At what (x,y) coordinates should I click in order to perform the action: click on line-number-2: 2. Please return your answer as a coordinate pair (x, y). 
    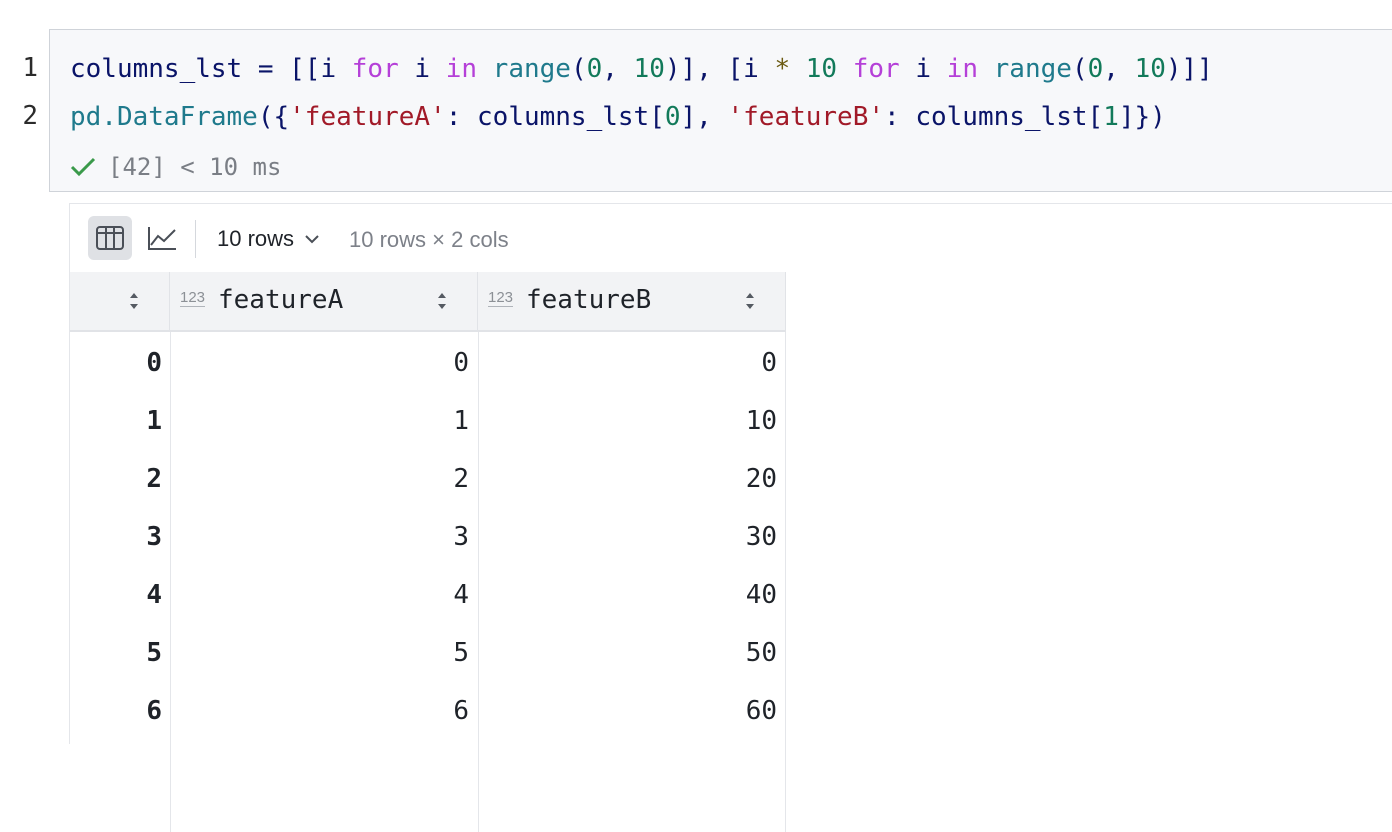
    Looking at the image, I should click on (30, 116).